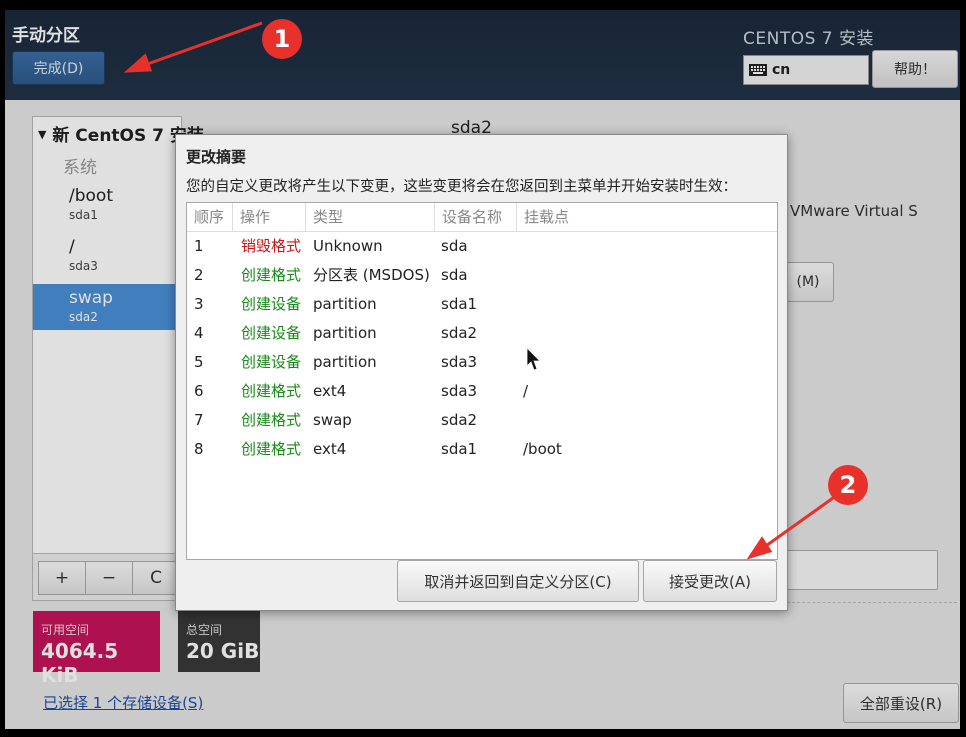 The width and height of the screenshot is (966, 737). Describe the element at coordinates (533, 359) in the screenshot. I see `mouse-cursor-icon` at that location.